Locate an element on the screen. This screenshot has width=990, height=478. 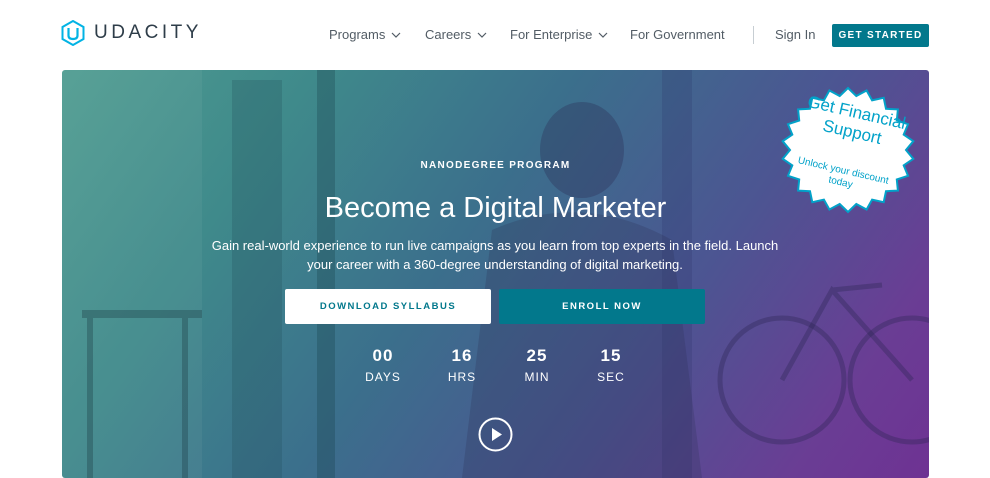
udacity-logo: UDACITY is located at coordinates (131, 33).